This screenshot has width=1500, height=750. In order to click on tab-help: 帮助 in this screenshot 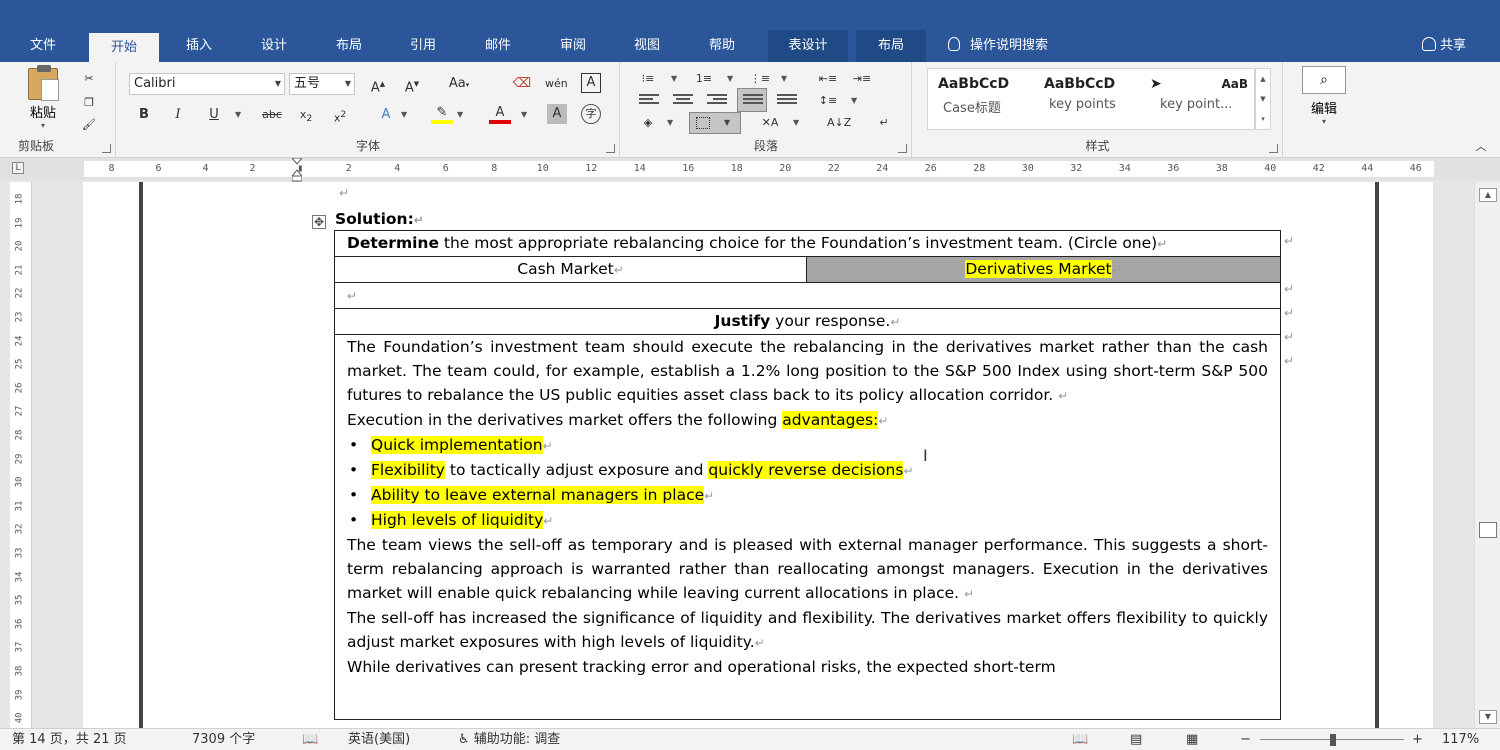, I will do `click(722, 46)`.